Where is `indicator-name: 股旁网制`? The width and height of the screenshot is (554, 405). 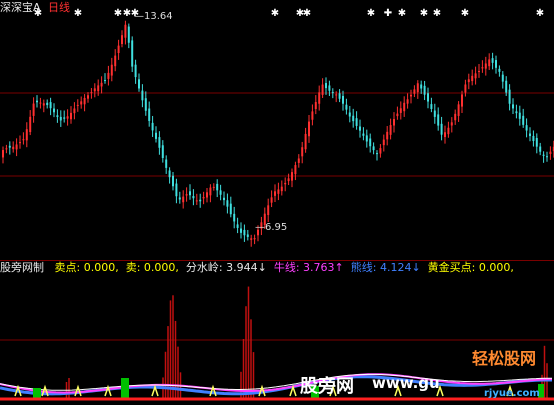 indicator-name: 股旁网制 is located at coordinates (22, 267).